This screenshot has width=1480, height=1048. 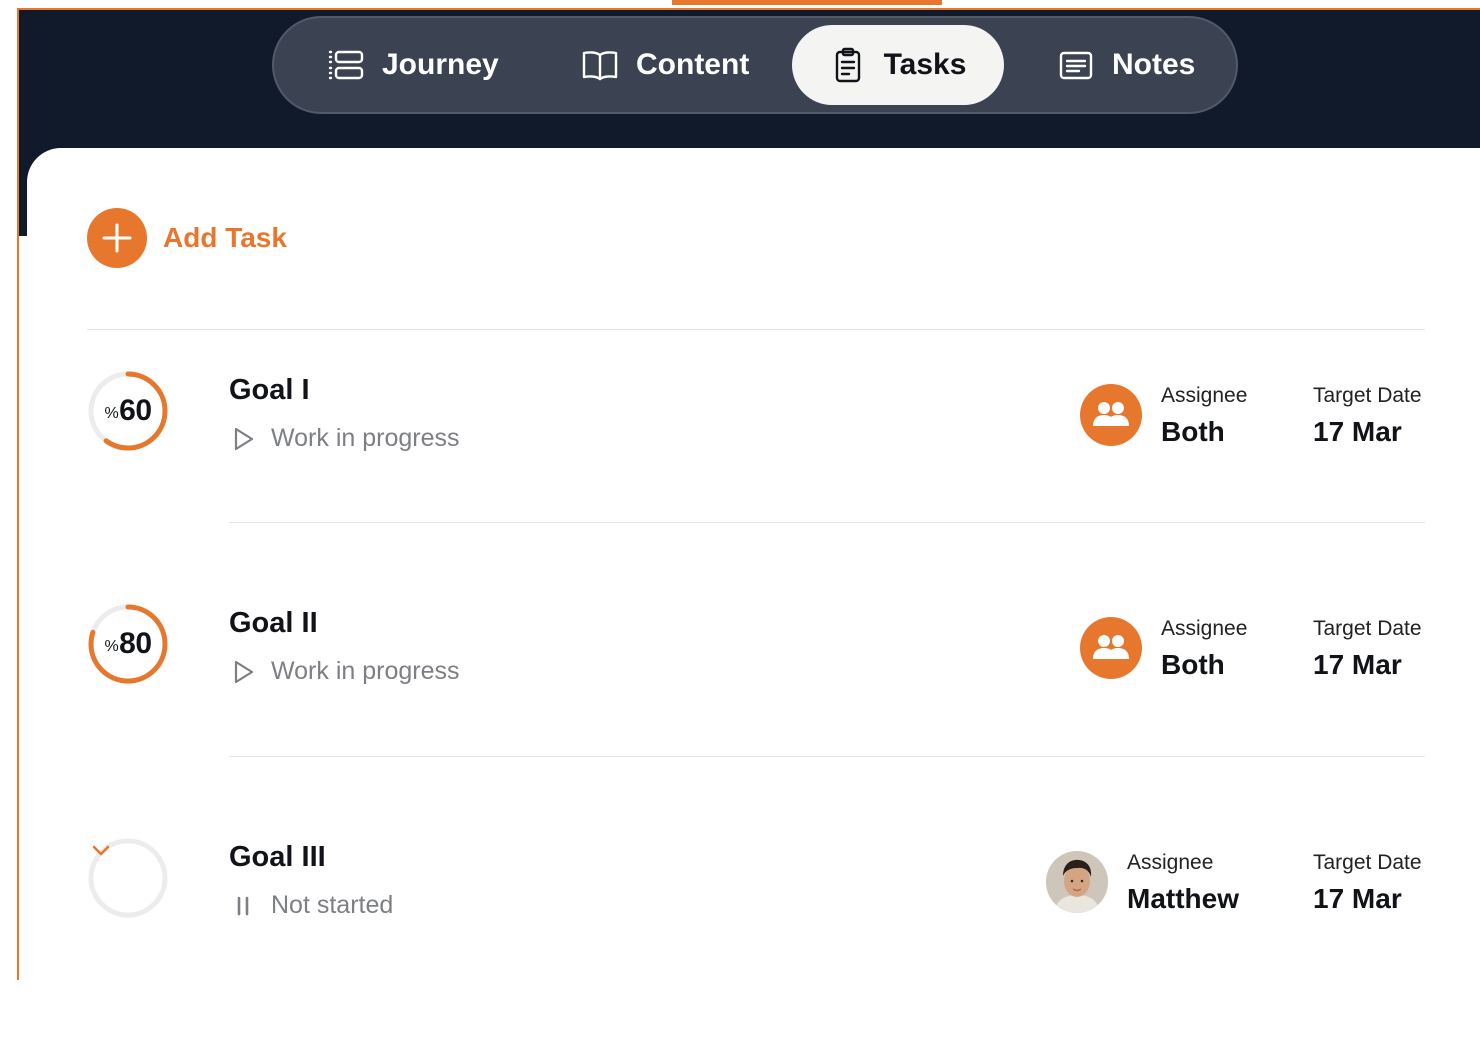 I want to click on clipboard-icon, so click(x=847, y=65).